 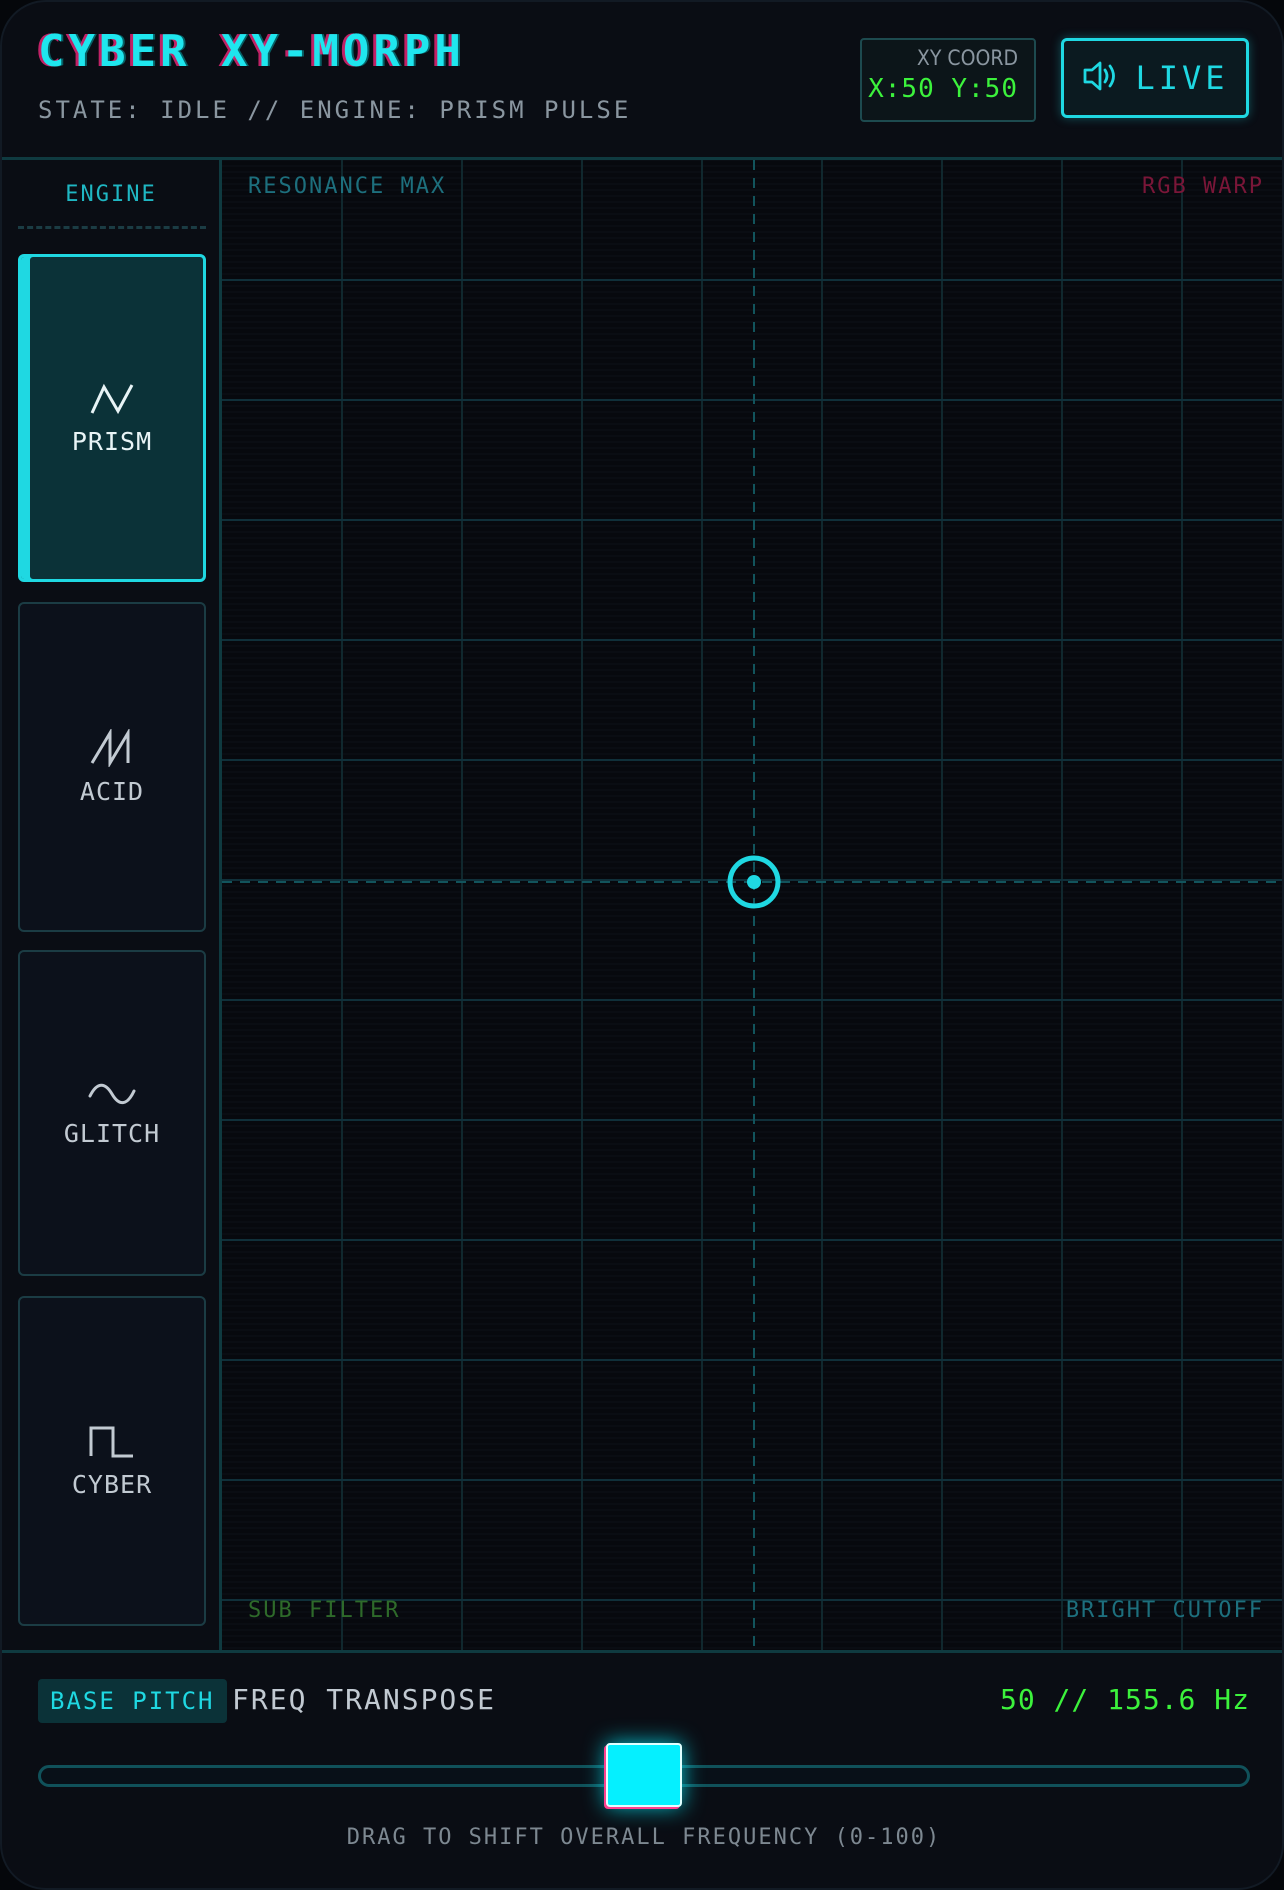 What do you see at coordinates (1124, 1699) in the screenshot?
I see `freq-value-readout: 50 // 155.6 Hz` at bounding box center [1124, 1699].